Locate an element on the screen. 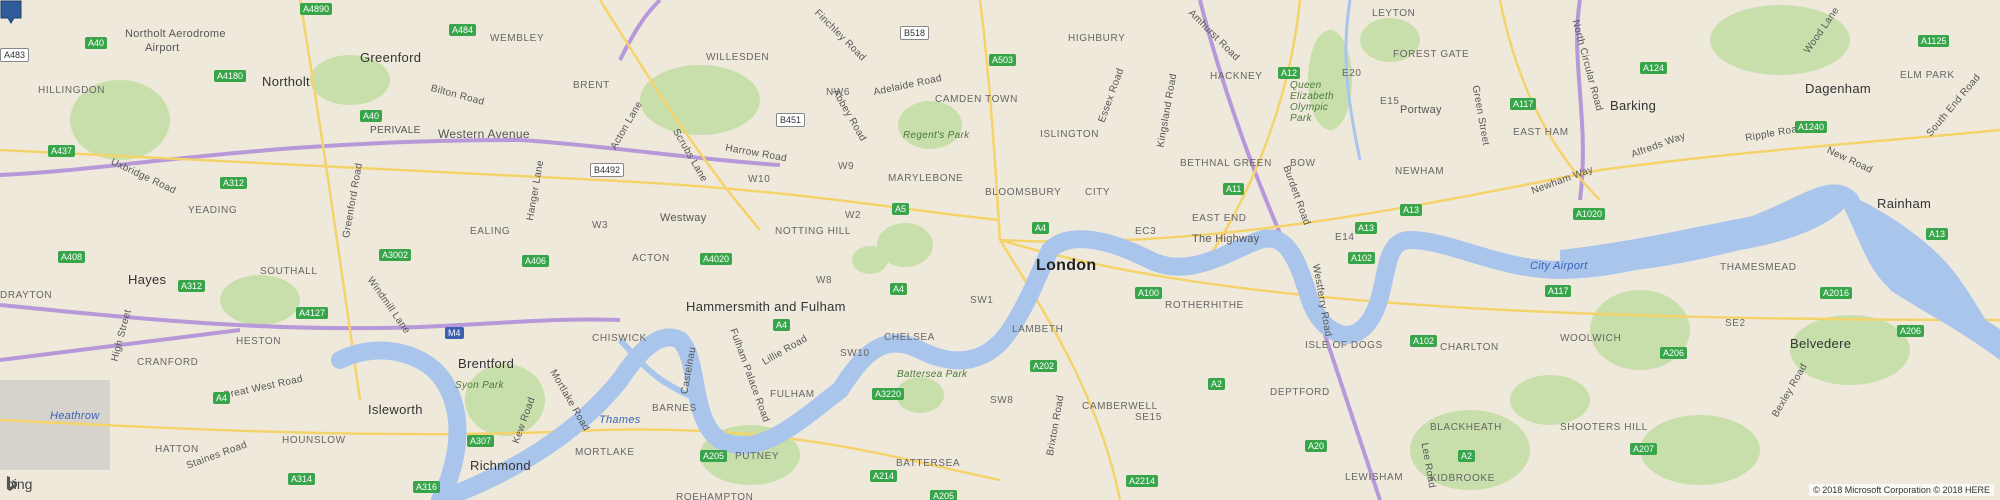 The image size is (2000, 500). place-sw8: SW8 is located at coordinates (1002, 400).